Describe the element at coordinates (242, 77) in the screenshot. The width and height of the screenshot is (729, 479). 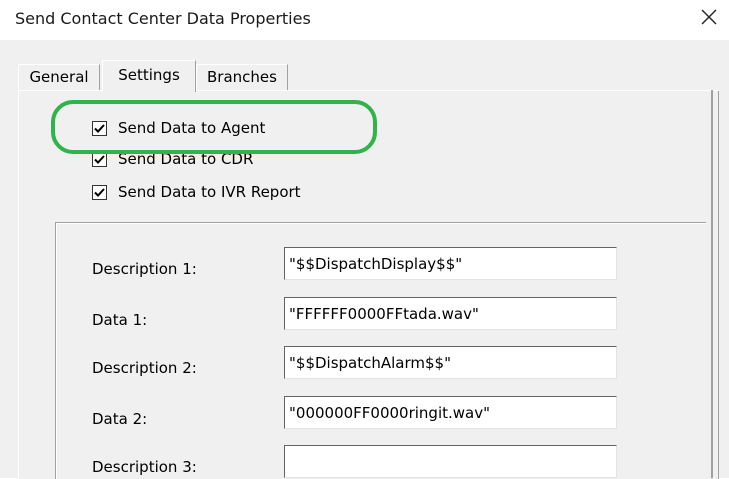
I see `tab-branches: Branches` at that location.